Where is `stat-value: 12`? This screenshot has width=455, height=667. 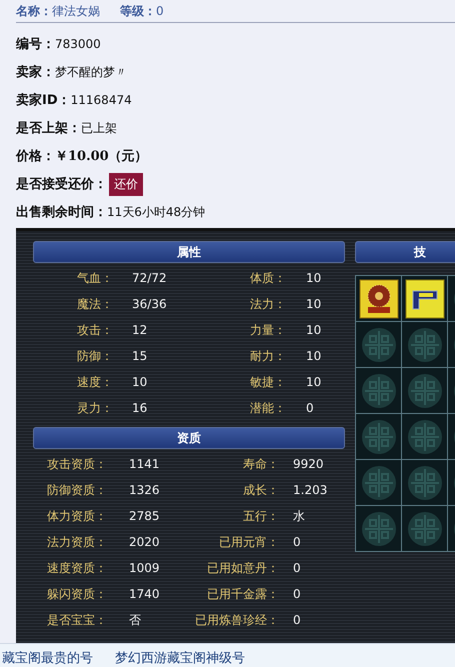
stat-value: 12 is located at coordinates (140, 330).